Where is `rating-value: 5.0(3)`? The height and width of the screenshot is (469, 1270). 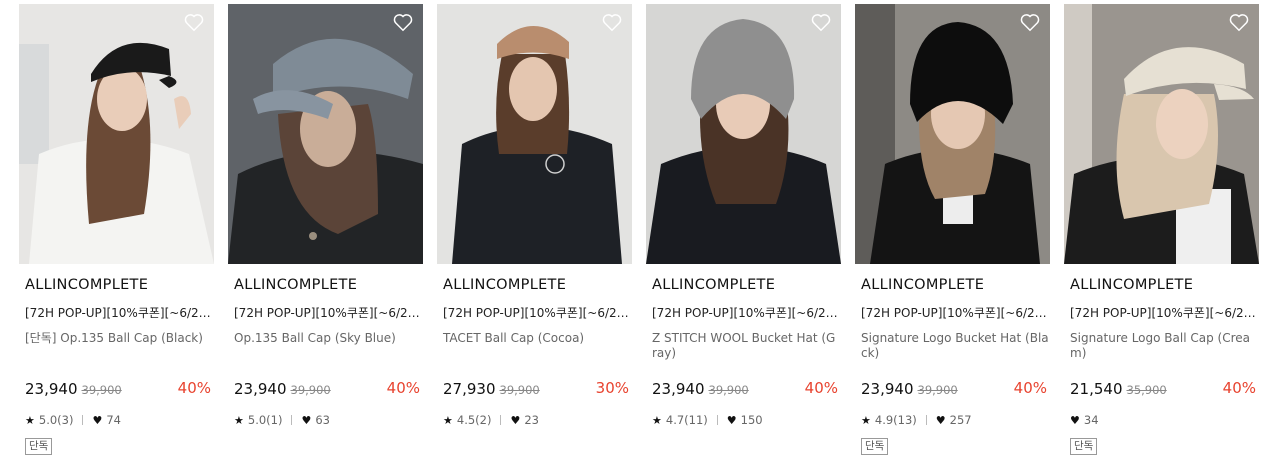
rating-value: 5.0(3) is located at coordinates (56, 420).